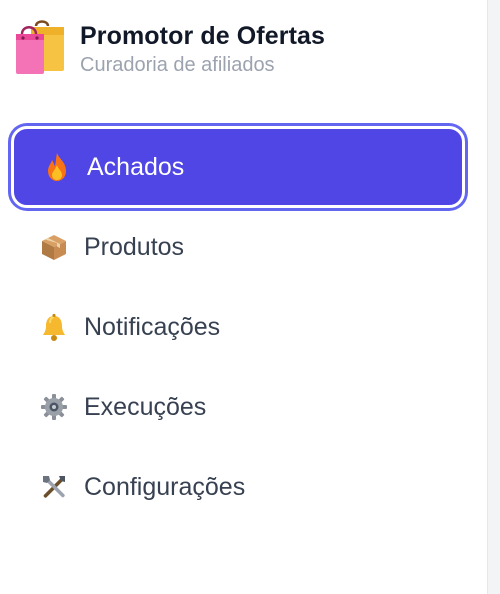 The image size is (500, 594). Describe the element at coordinates (493, 297) in the screenshot. I see `content-area-edge` at that location.